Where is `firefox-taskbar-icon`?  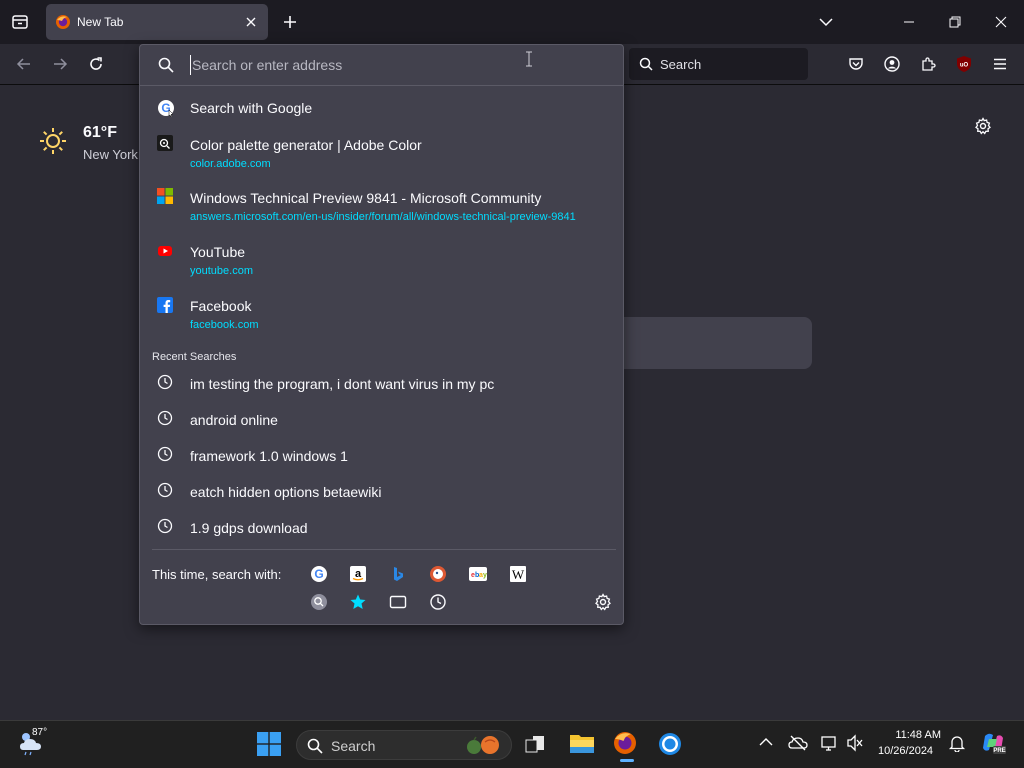
firefox-taskbar-icon is located at coordinates (625, 743).